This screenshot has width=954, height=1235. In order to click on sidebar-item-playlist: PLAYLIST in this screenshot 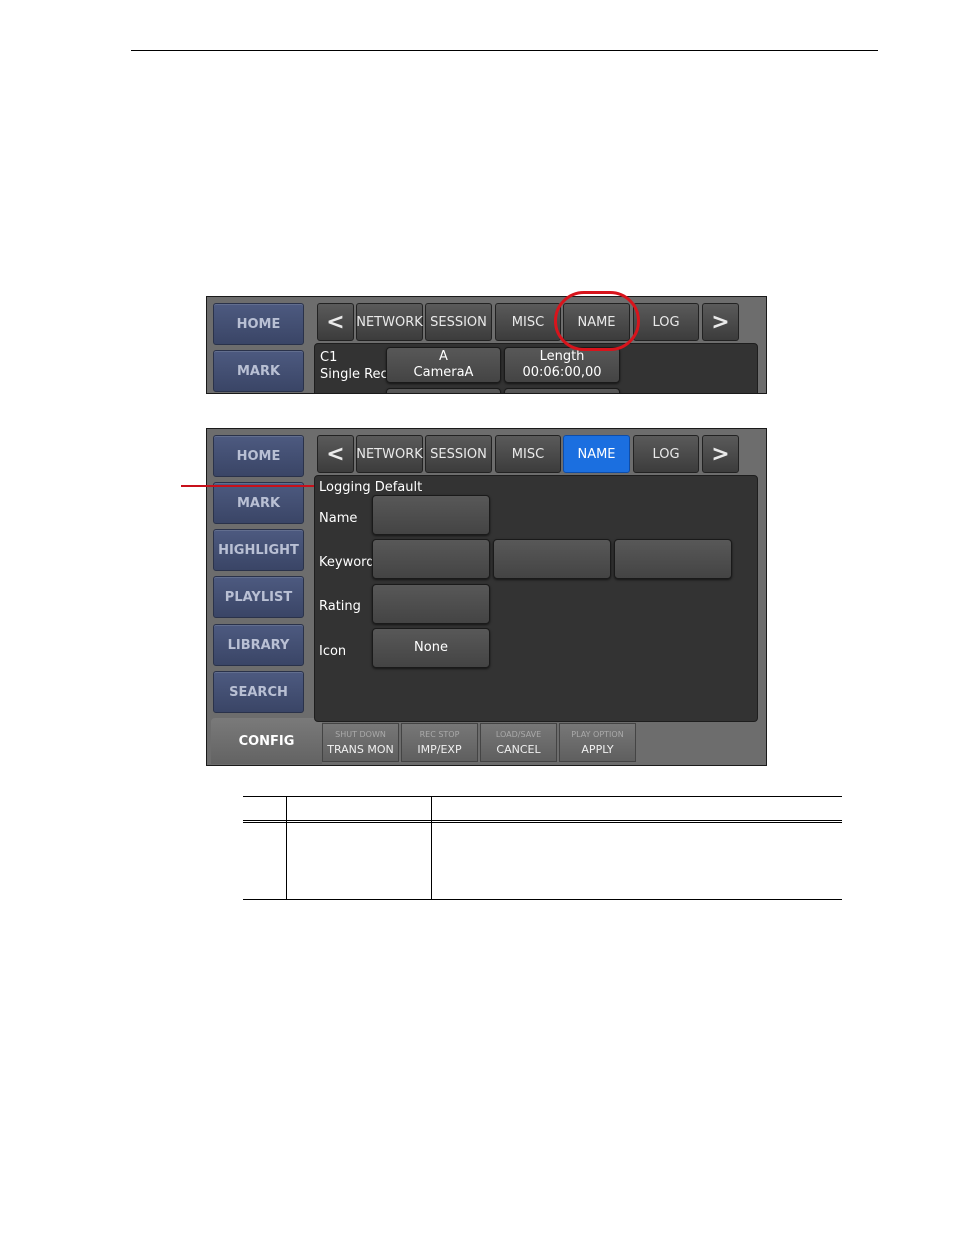, I will do `click(258, 597)`.